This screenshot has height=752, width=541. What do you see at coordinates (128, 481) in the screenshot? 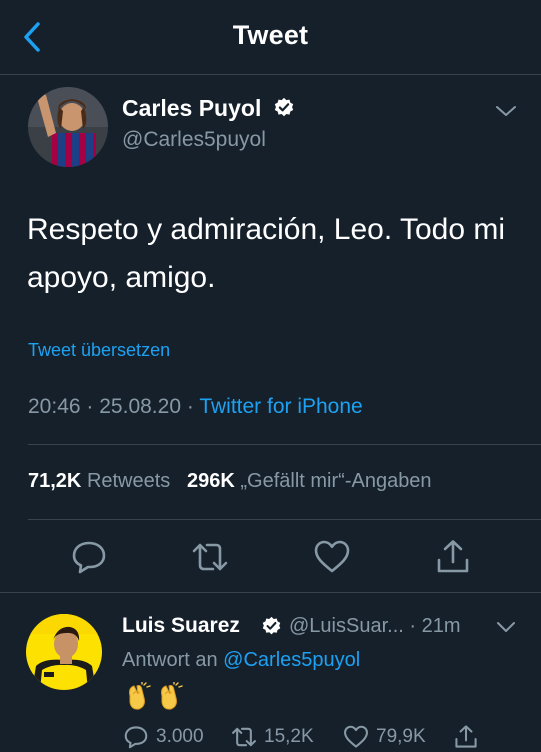
I see `retweets-label: Retweets` at bounding box center [128, 481].